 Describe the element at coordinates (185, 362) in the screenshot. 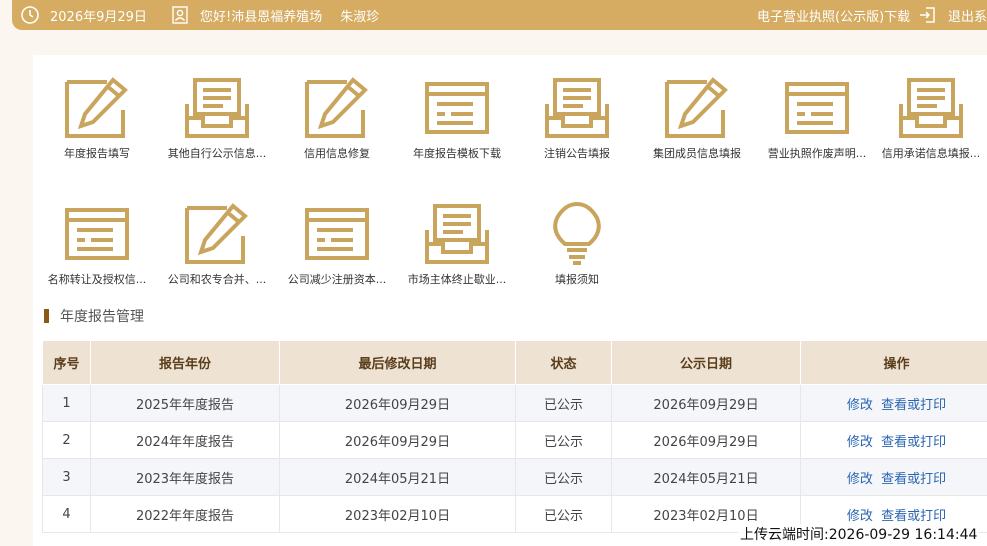

I see `col-header-year: 报告年份` at that location.